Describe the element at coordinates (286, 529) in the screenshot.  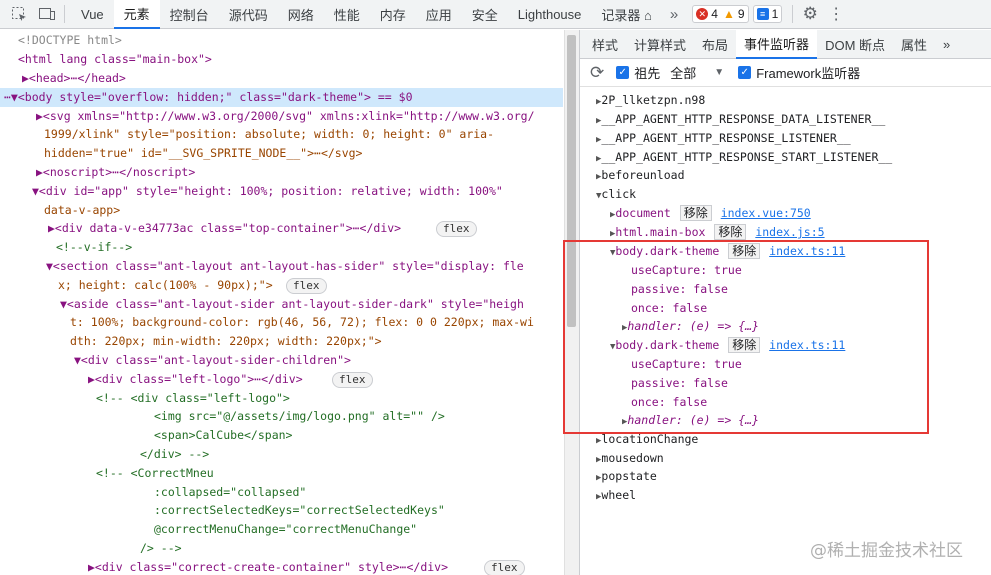
I see `comment-line: @correctMenuChange="correctMenuChange"` at that location.